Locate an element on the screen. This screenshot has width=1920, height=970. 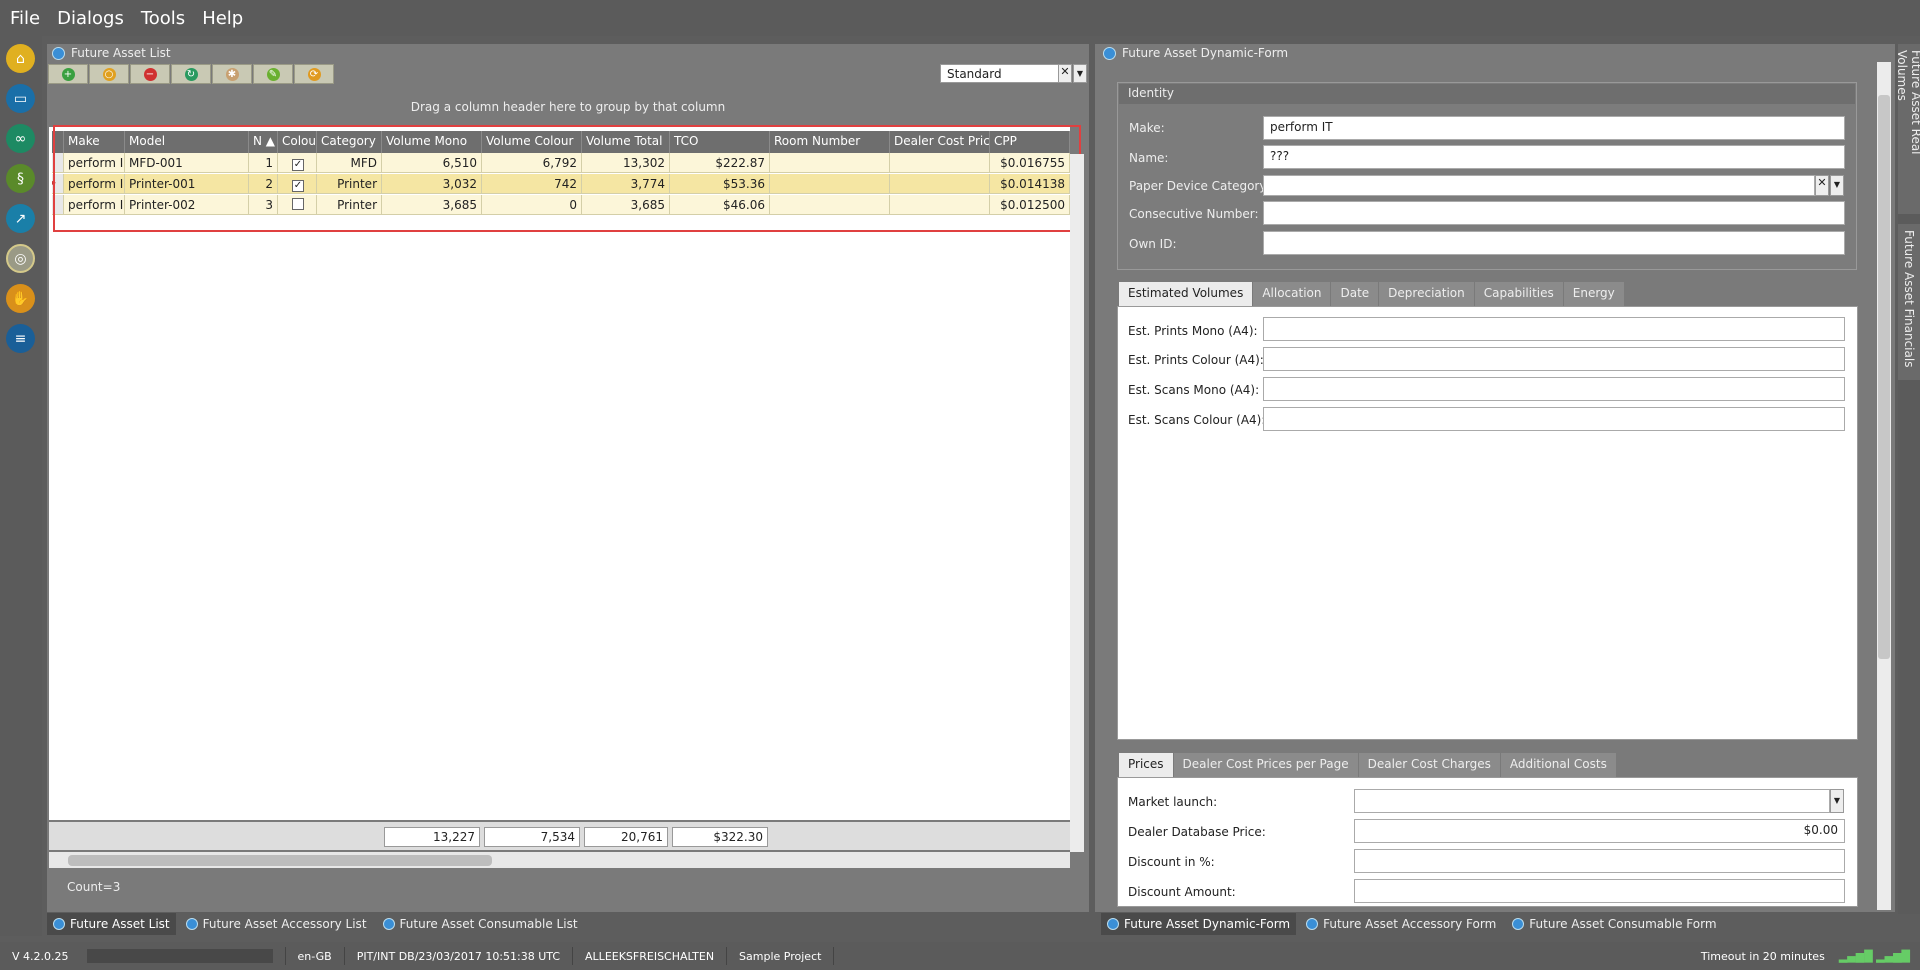
form-scroll-thumb is located at coordinates (1884, 377).